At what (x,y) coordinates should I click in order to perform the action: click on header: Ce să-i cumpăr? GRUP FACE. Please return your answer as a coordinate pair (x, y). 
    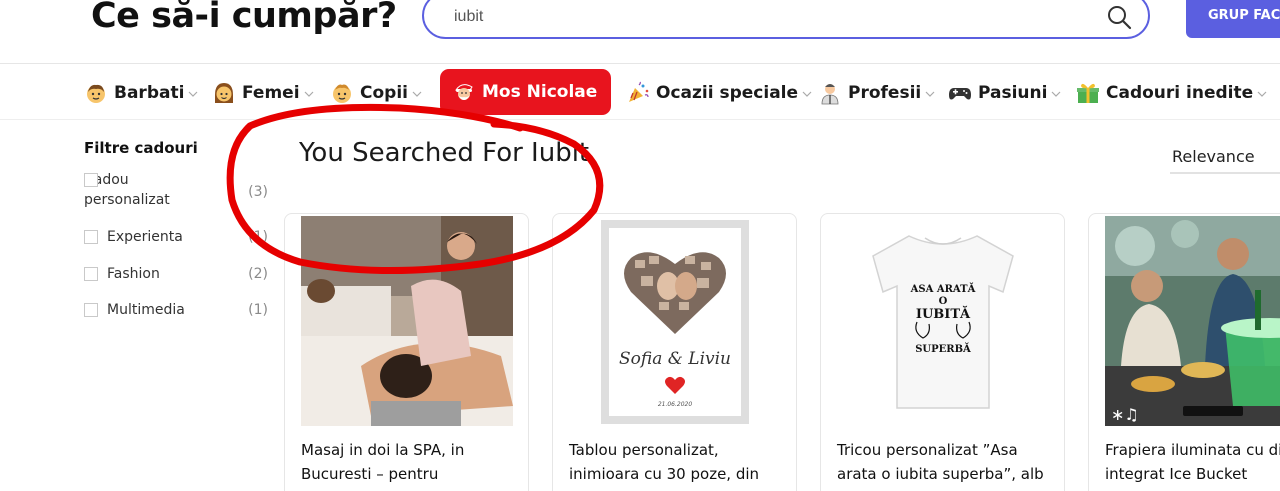
    Looking at the image, I should click on (640, 32).